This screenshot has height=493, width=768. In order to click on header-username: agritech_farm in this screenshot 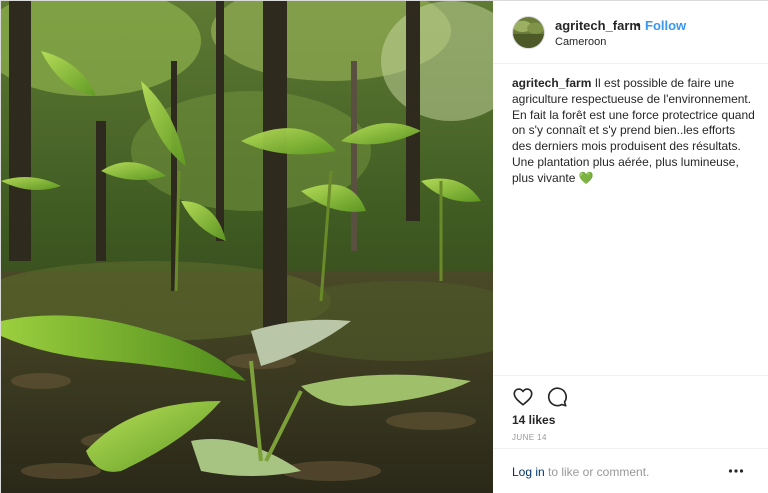, I will do `click(598, 25)`.